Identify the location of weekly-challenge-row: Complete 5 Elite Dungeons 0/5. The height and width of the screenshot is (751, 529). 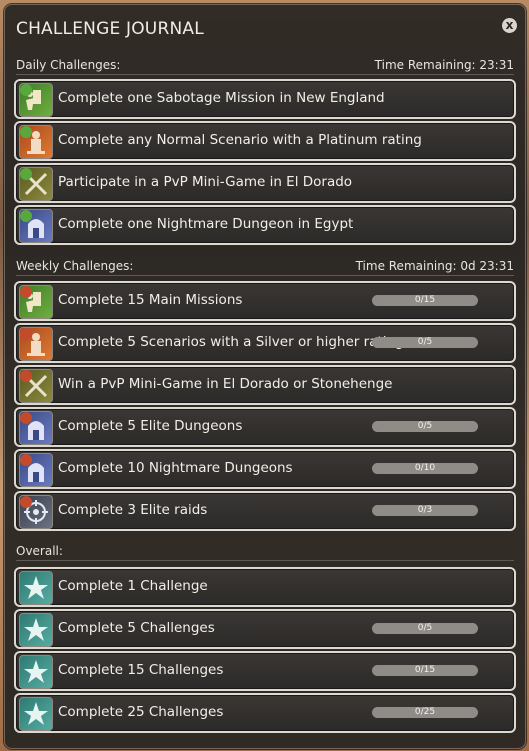
(265, 427).